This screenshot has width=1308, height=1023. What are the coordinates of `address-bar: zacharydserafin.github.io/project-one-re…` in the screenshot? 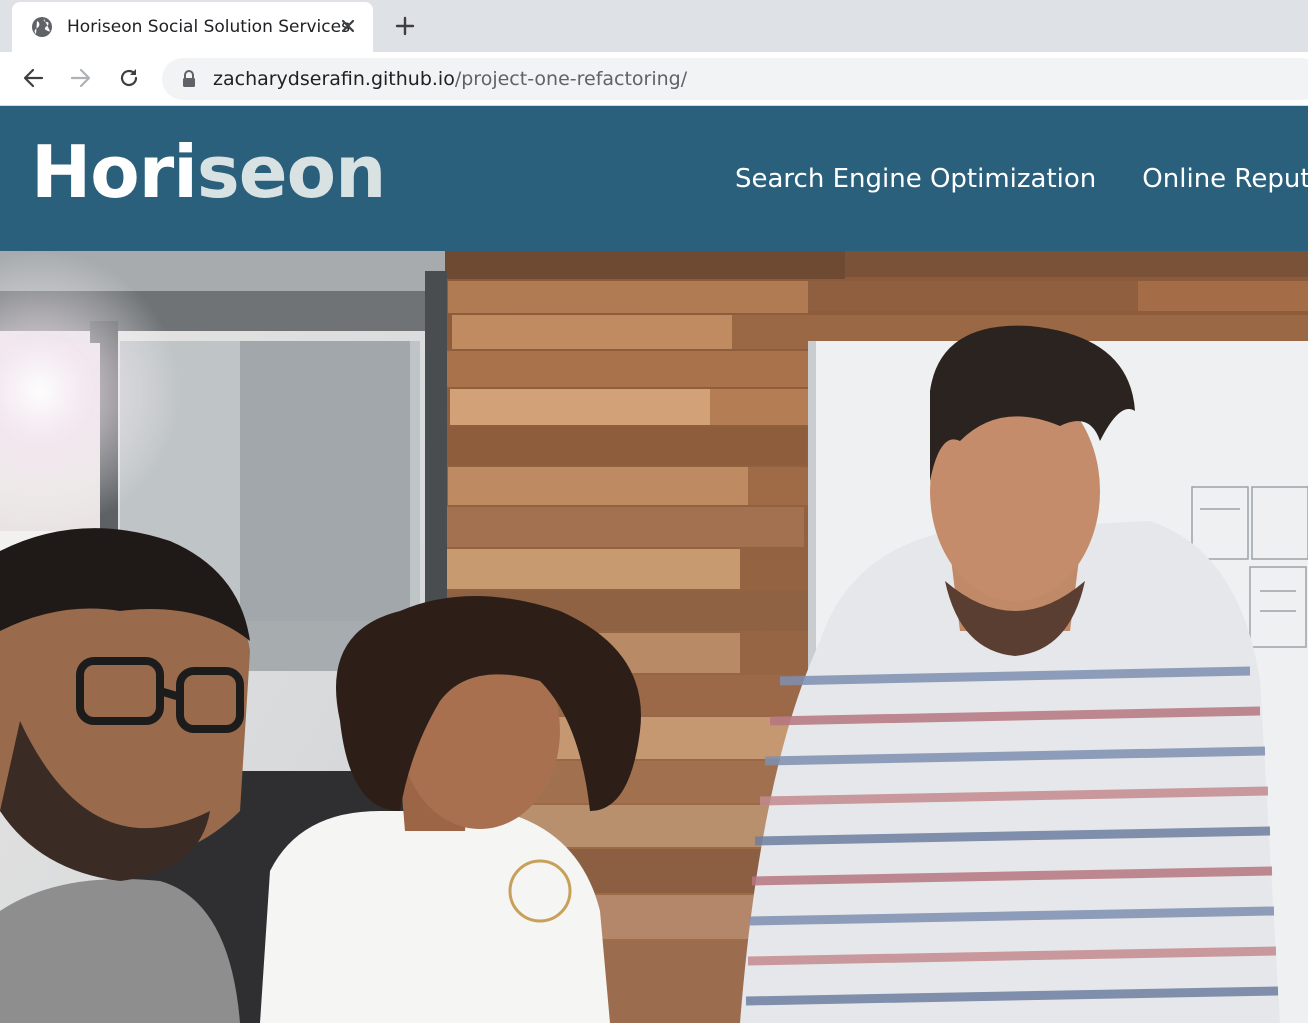 It's located at (735, 79).